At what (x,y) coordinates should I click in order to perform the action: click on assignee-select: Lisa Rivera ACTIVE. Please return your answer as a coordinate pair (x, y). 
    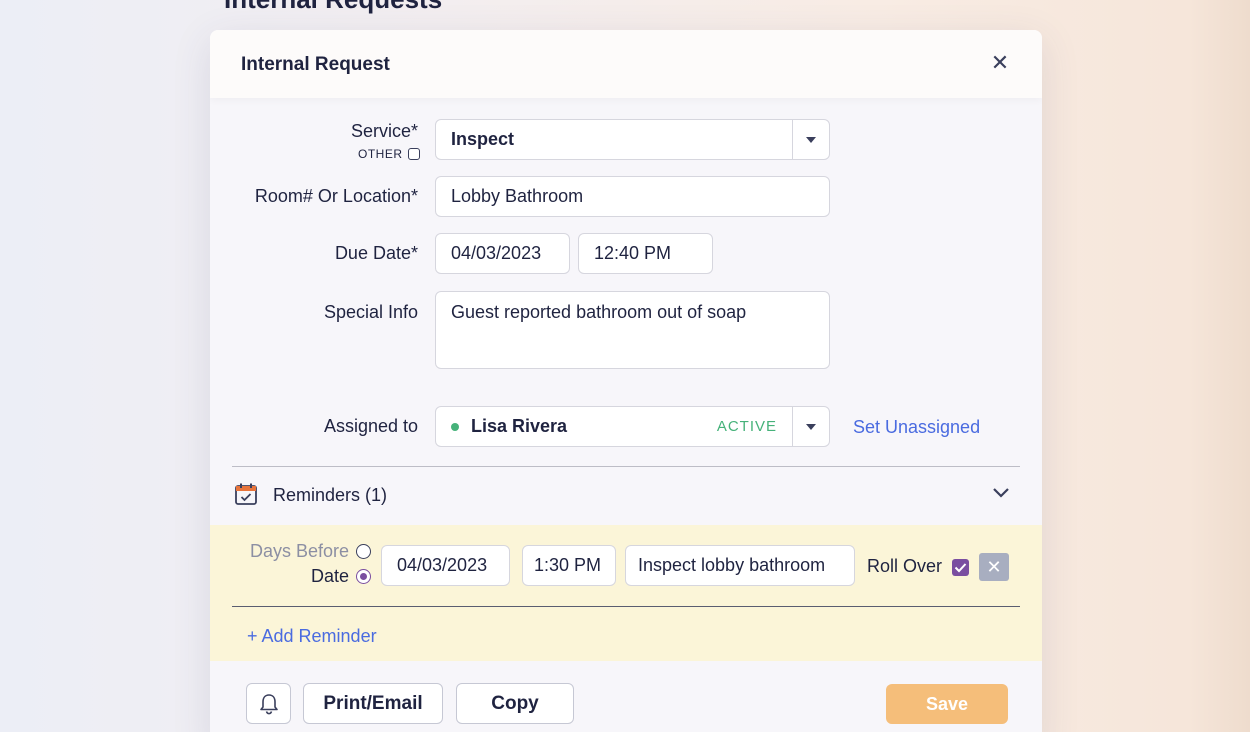
    Looking at the image, I should click on (632, 426).